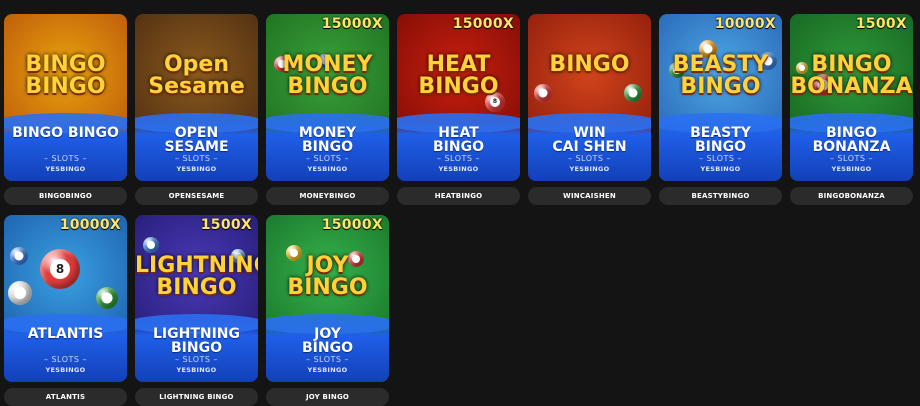 This screenshot has width=920, height=406. What do you see at coordinates (589, 196) in the screenshot?
I see `game-name-label: WINCAISHEN` at bounding box center [589, 196].